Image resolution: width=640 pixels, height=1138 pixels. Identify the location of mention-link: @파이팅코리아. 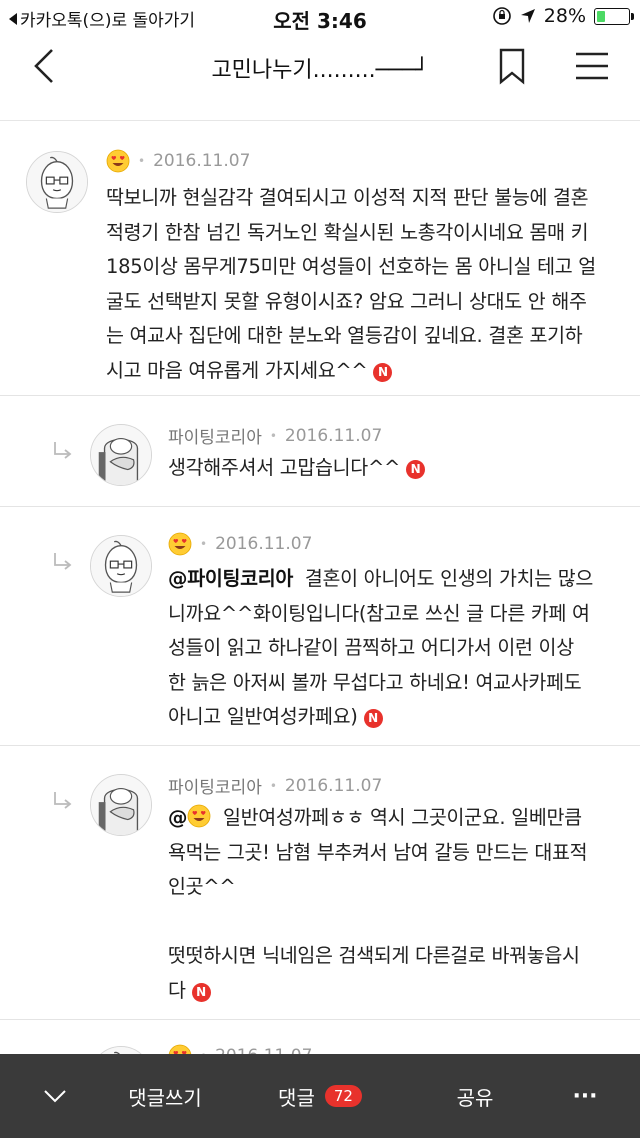
(230, 578).